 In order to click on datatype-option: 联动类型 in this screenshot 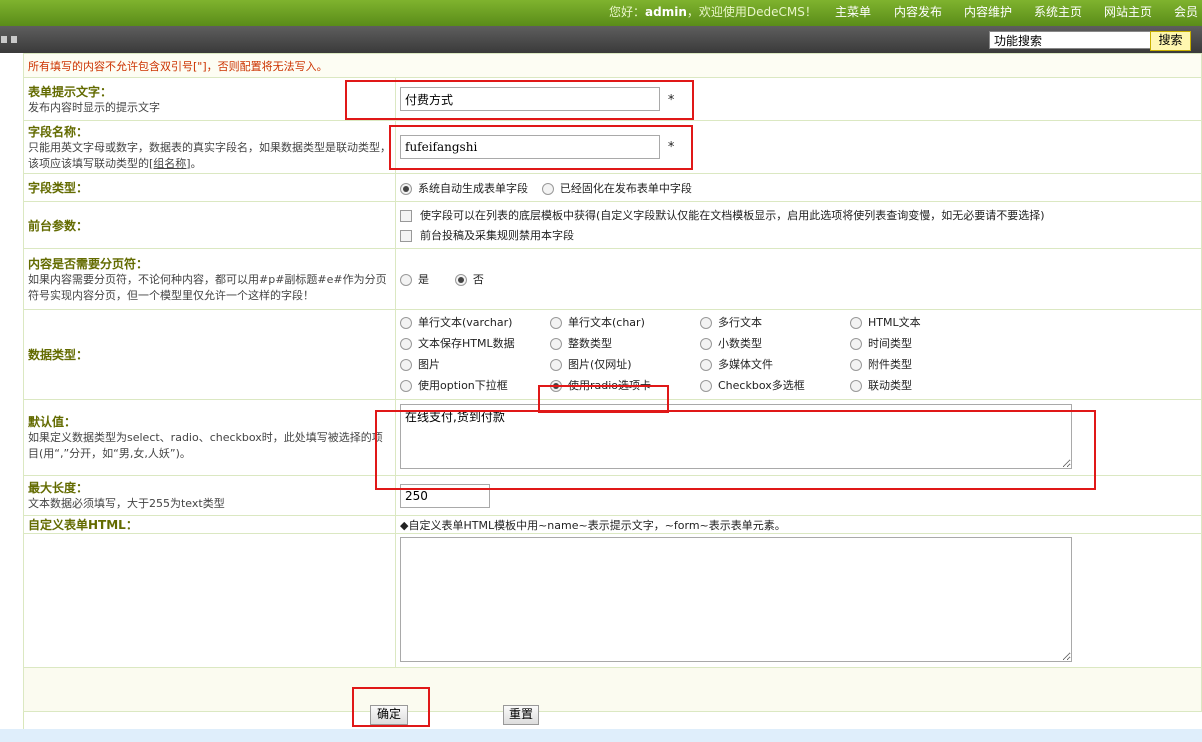, I will do `click(881, 385)`.